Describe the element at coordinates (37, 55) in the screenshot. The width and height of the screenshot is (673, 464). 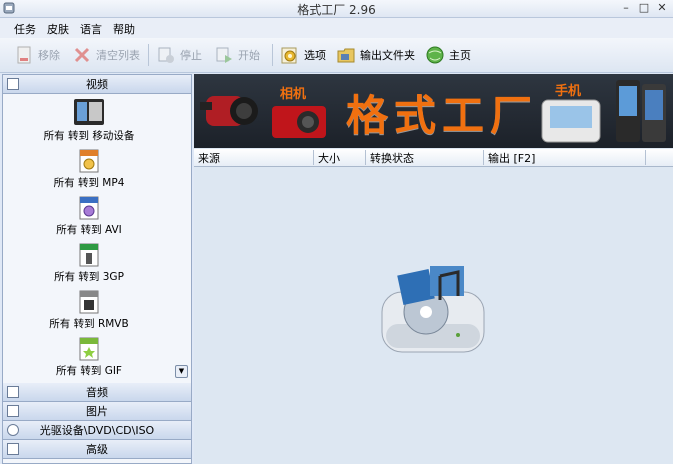
I see `remove-button: 移除` at that location.